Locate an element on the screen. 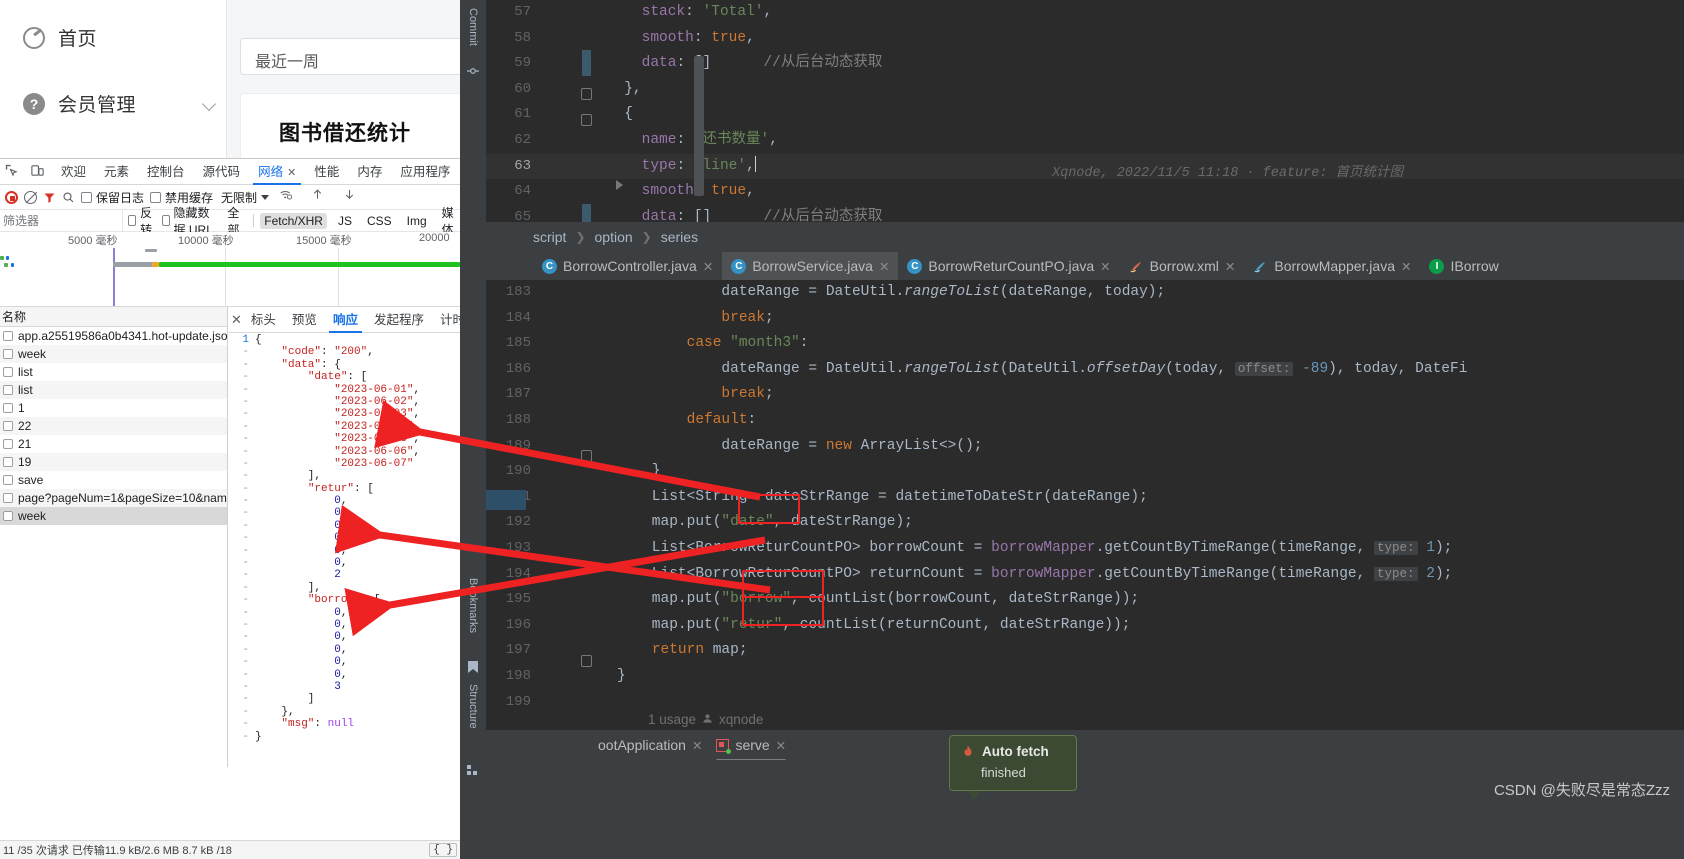 The image size is (1684, 859). tab-initiator: 发起程序 is located at coordinates (399, 320).